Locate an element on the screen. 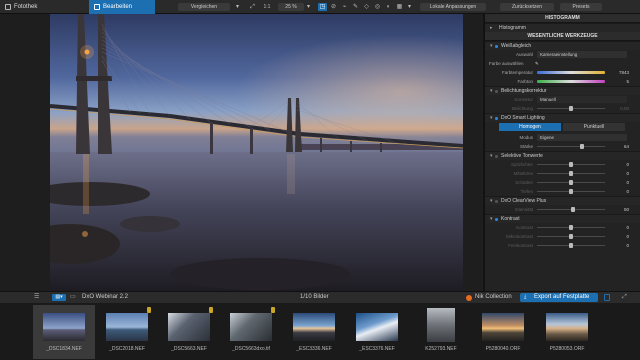  histogram-group: ▸ Histogramm is located at coordinates (562, 27).